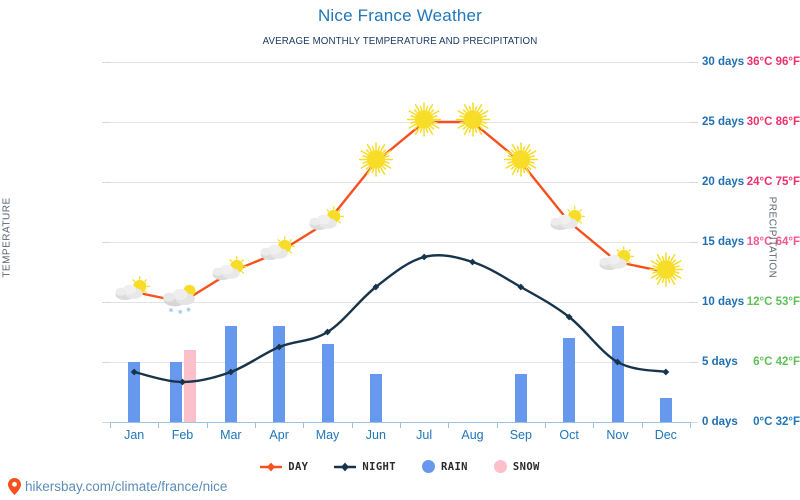 Image resolution: width=800 pixels, height=500 pixels. What do you see at coordinates (400, 466) in the screenshot?
I see `chart-legend: DAY NIGHT RAIN SNOW` at bounding box center [400, 466].